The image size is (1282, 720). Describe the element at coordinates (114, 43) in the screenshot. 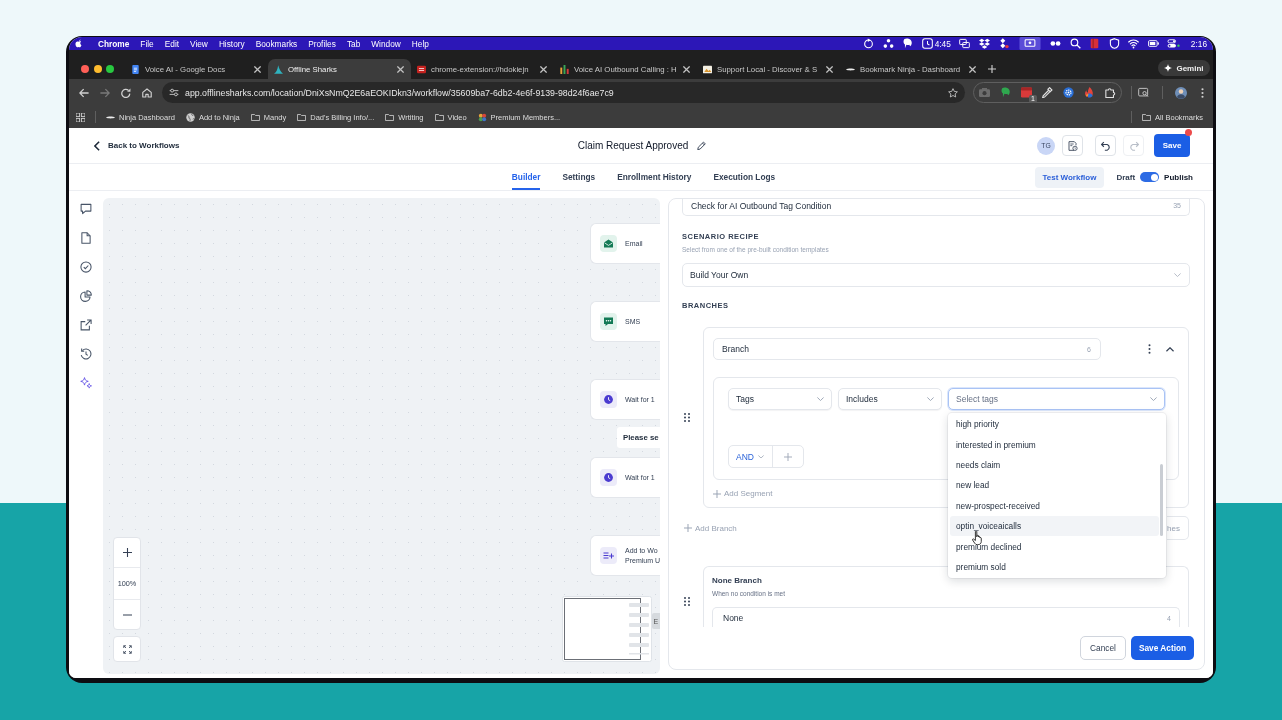

I see `app-menu: Chrome` at that location.